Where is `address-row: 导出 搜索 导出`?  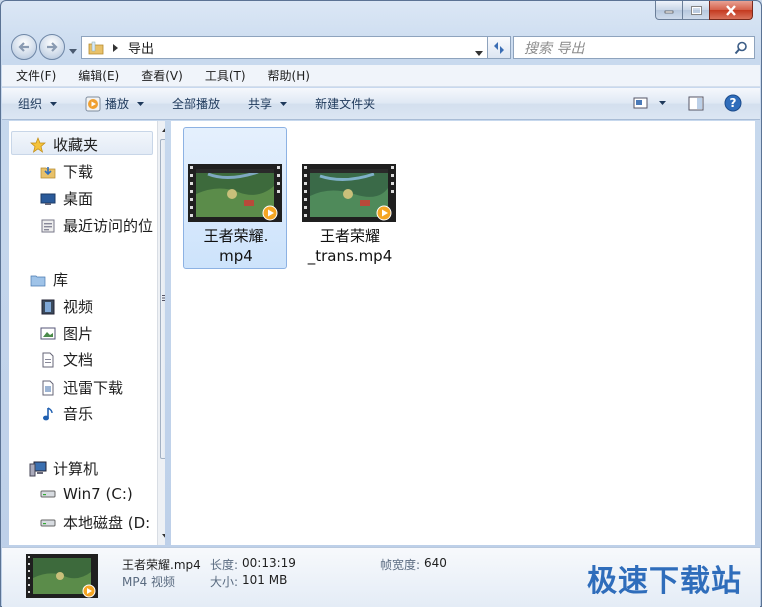 address-row: 导出 搜索 导出 is located at coordinates (382, 47).